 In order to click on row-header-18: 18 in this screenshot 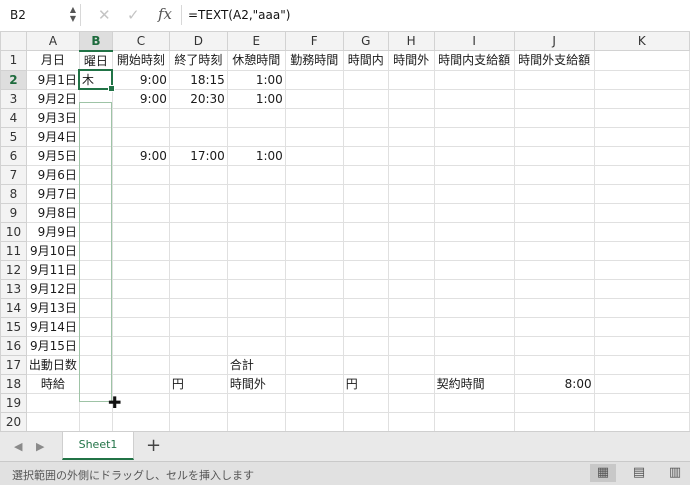, I will do `click(13, 383)`.